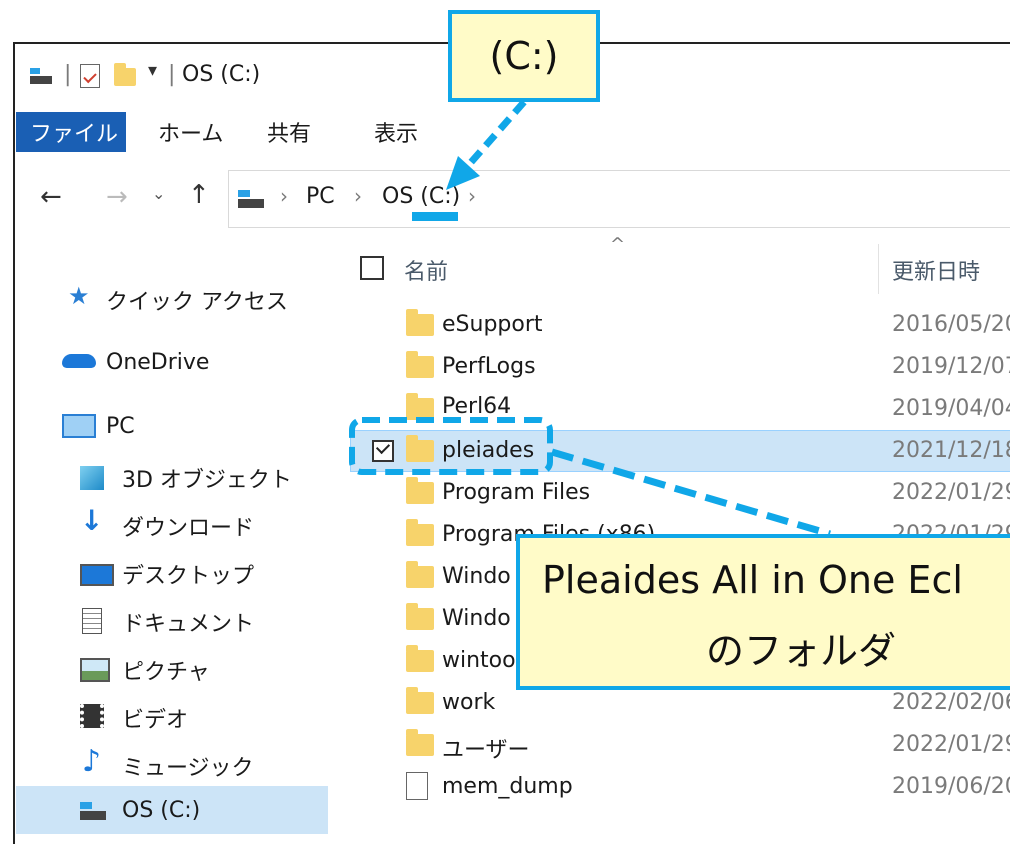 The width and height of the screenshot is (1010, 844). I want to click on folder-callout: Pleaides All in One Ecl のフォルダ, so click(763, 612).